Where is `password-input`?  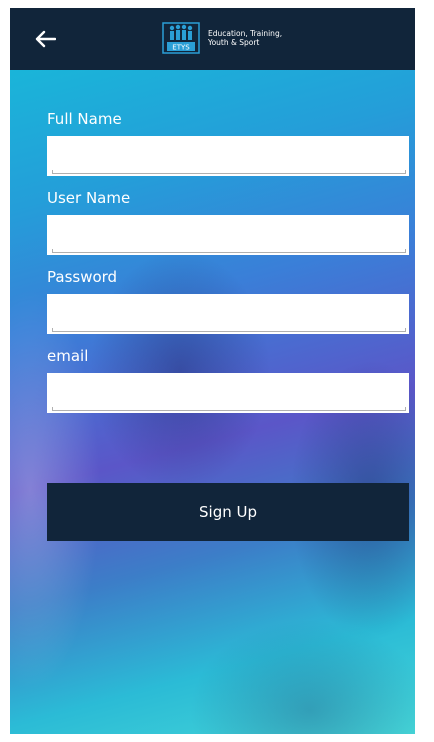
password-input is located at coordinates (228, 314).